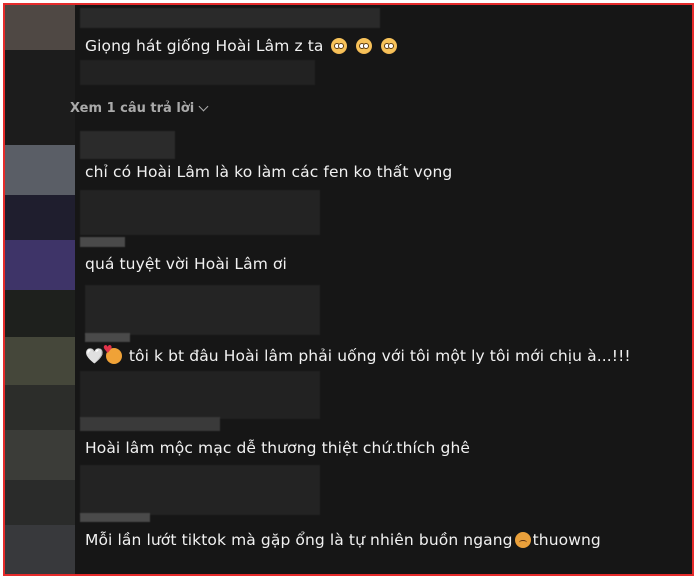 This screenshot has height=582, width=700. I want to click on avatar-gap, so click(40, 100).